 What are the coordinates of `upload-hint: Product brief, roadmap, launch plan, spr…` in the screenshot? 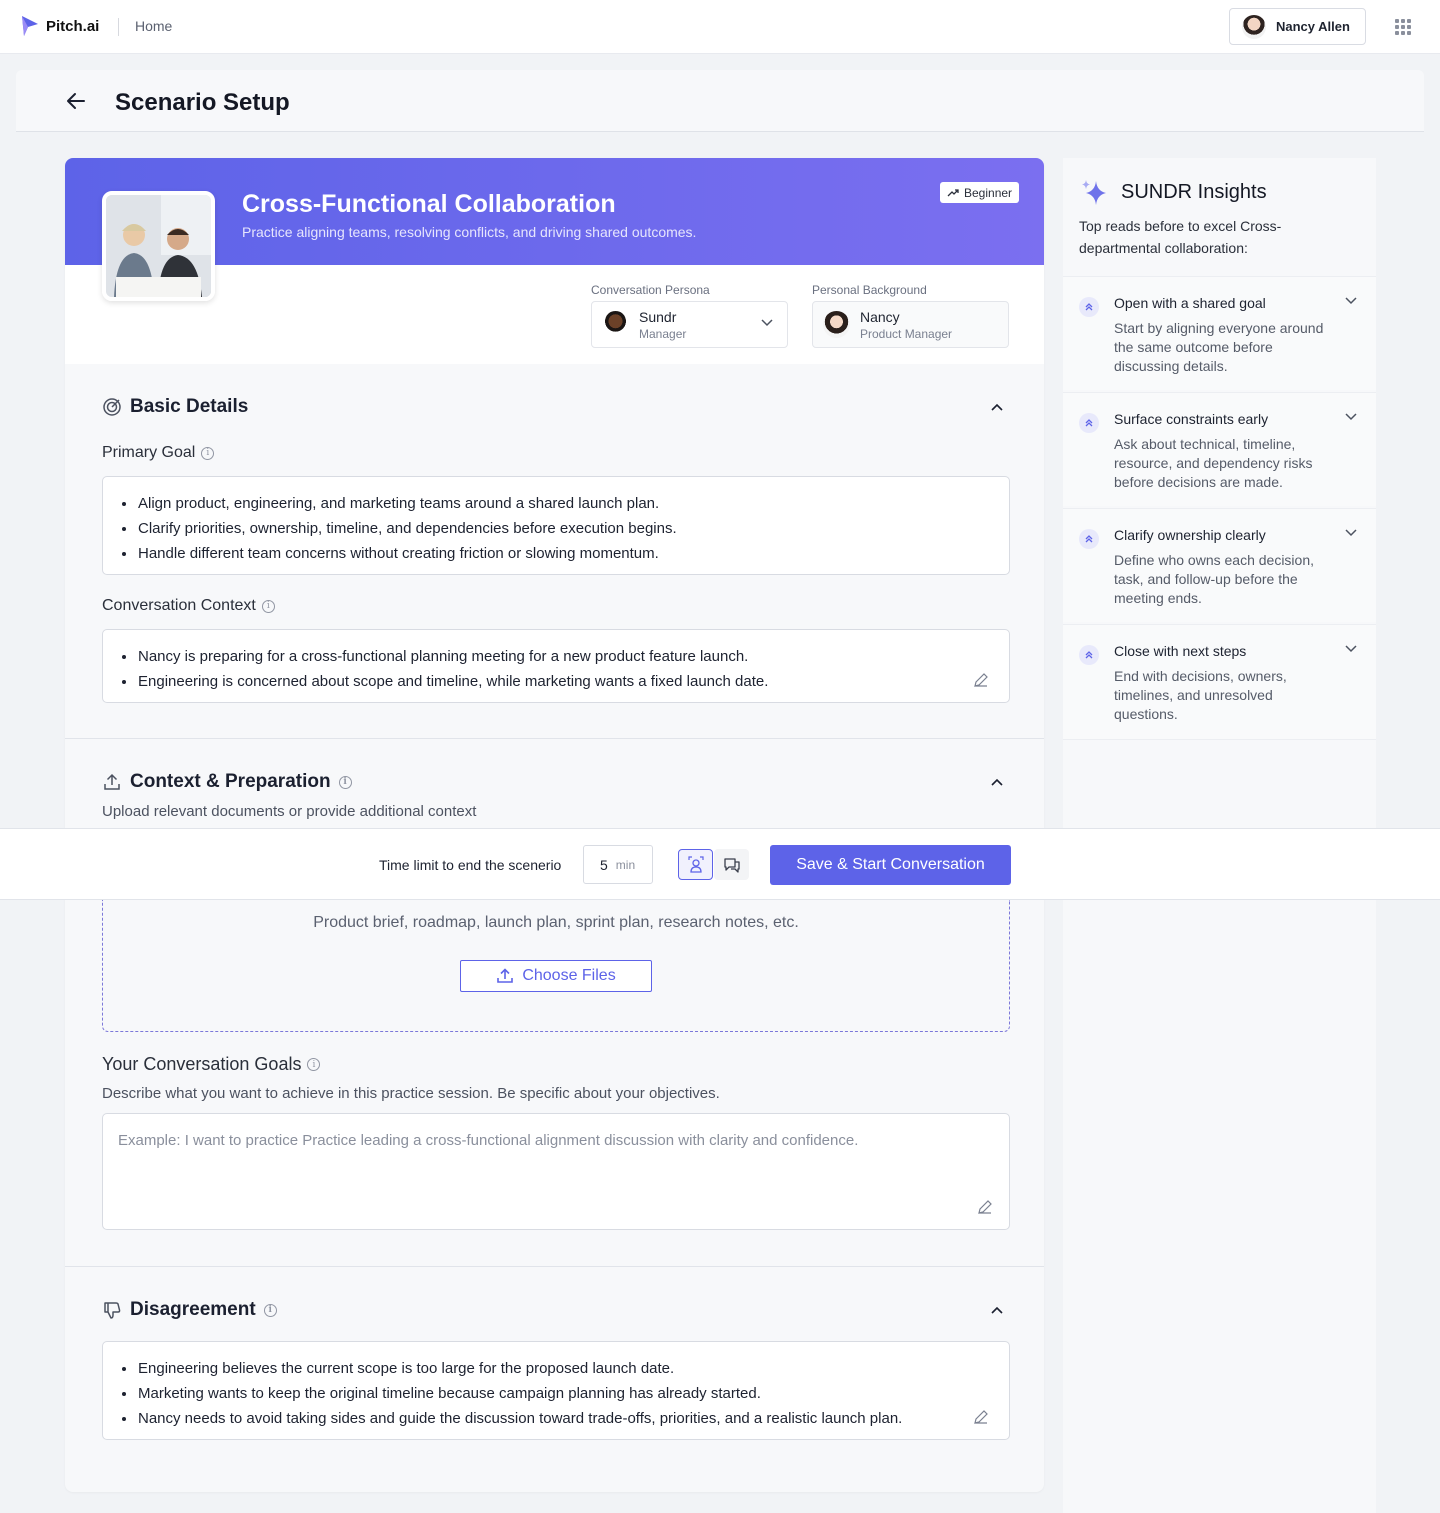 It's located at (556, 922).